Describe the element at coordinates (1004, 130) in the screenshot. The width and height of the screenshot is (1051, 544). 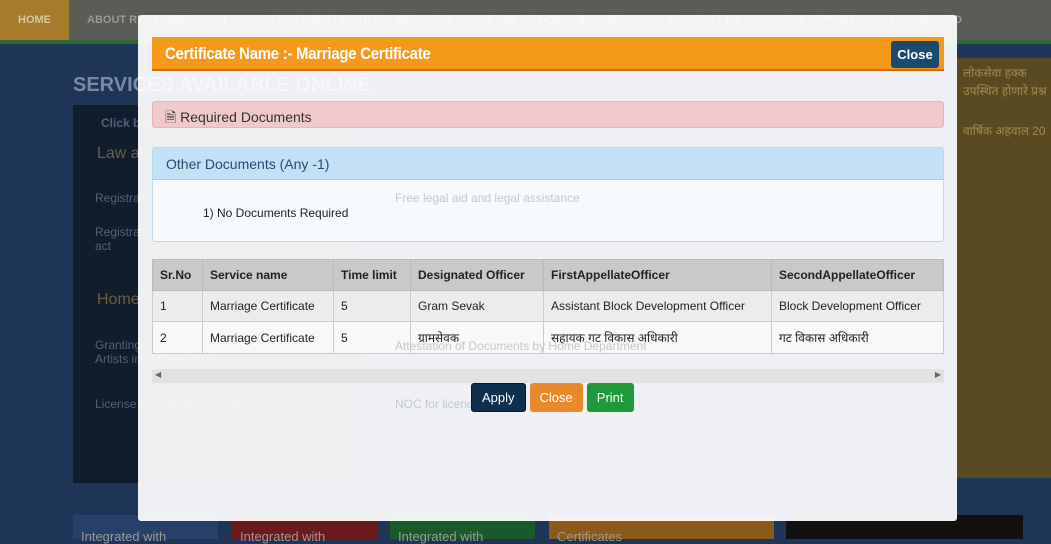
I see `right-link: वार्षिक अहवाल 20` at that location.